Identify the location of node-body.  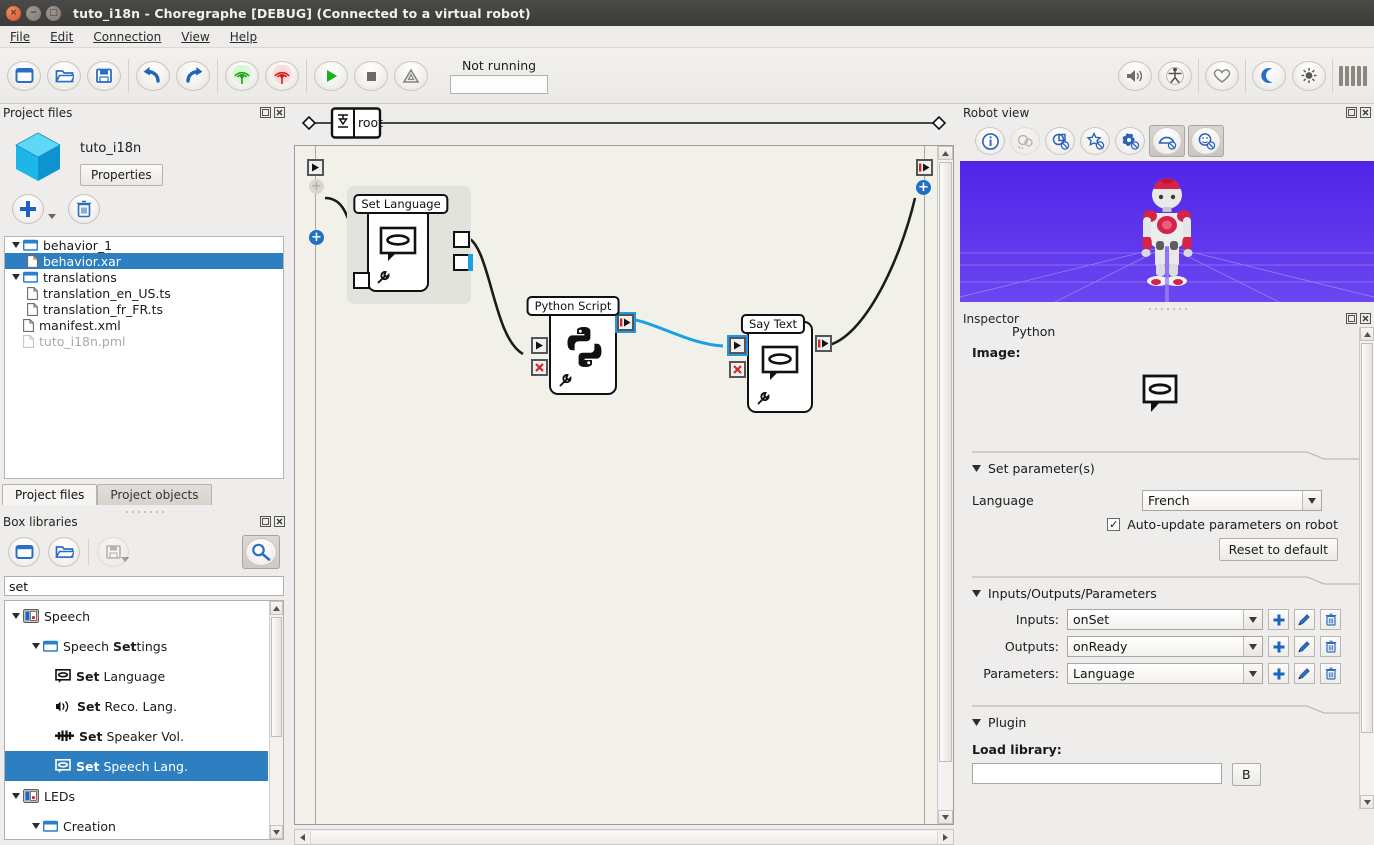
(583, 349).